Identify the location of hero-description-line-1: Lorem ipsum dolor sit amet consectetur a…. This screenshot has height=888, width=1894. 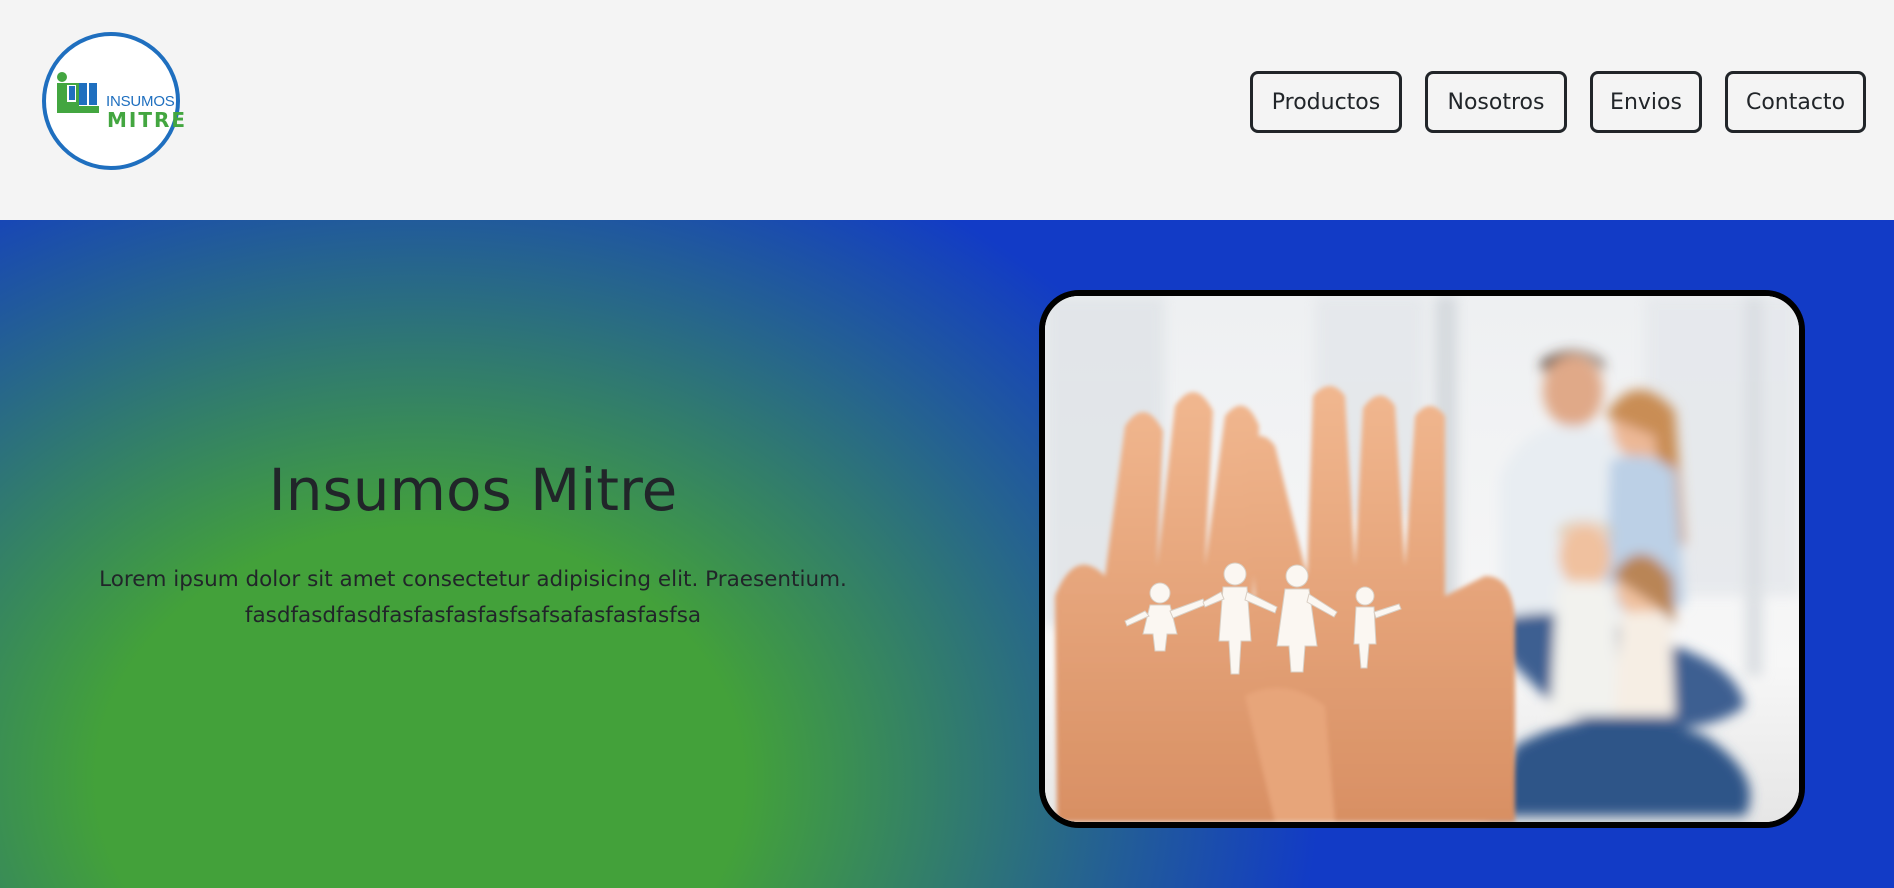
(473, 579).